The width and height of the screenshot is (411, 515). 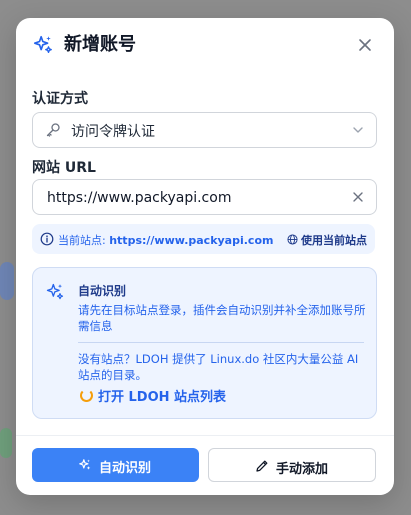 What do you see at coordinates (64, 168) in the screenshot?
I see `site-url-label: 网站 URL` at bounding box center [64, 168].